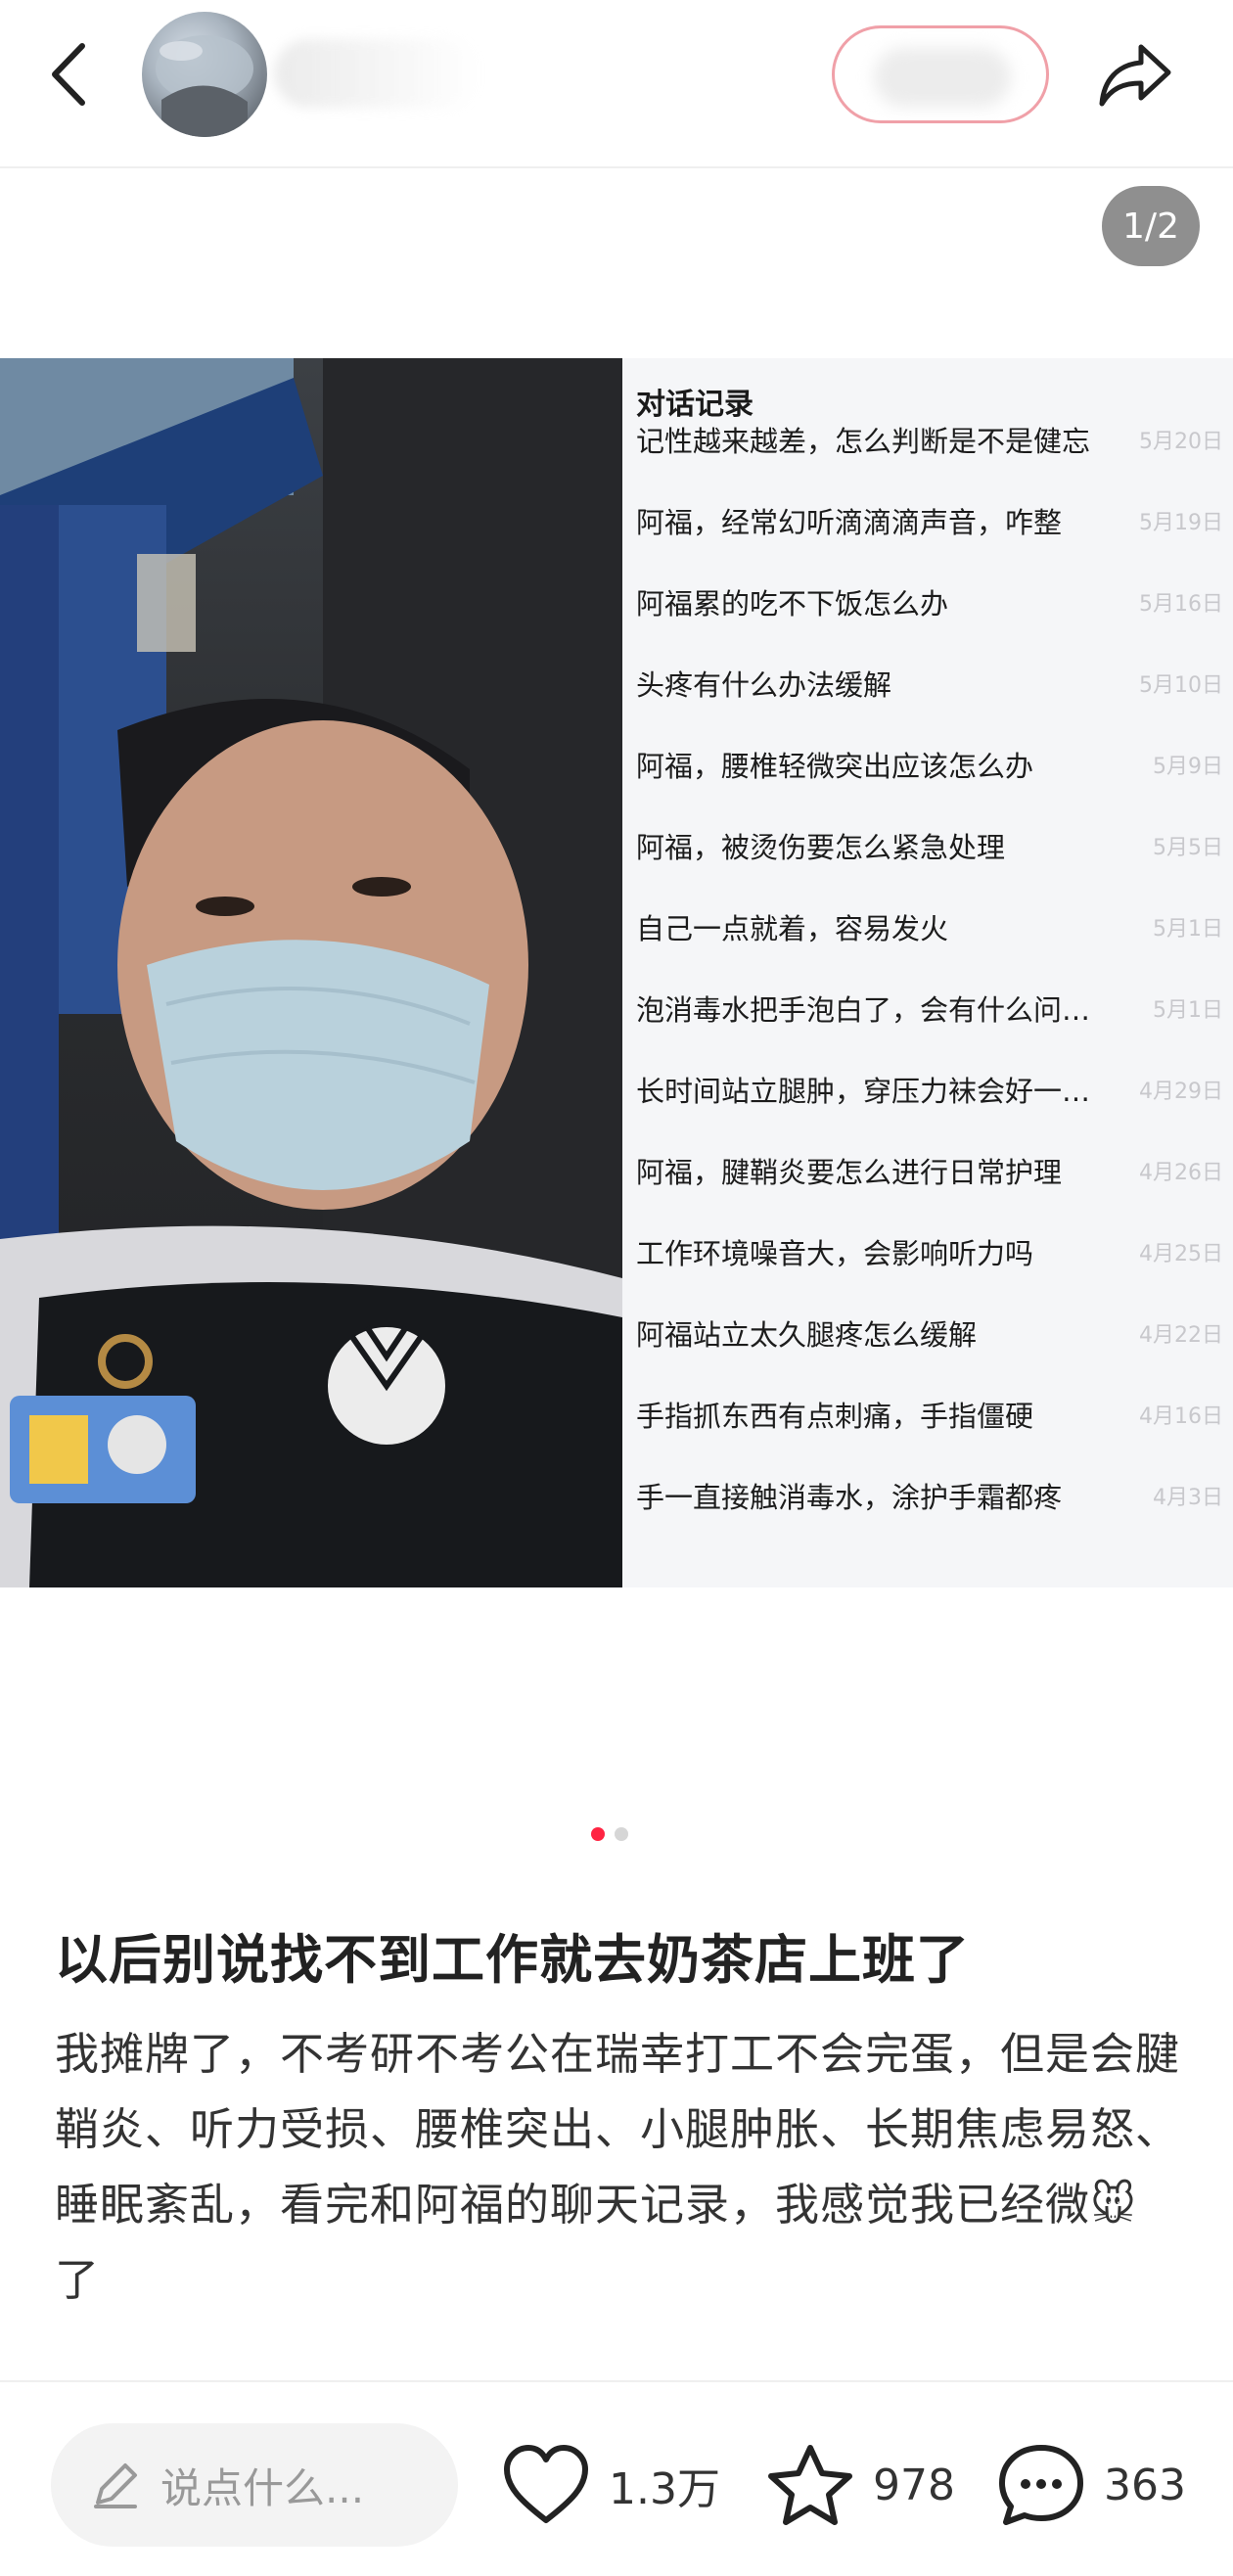 The image size is (1233, 2576). Describe the element at coordinates (1181, 685) in the screenshot. I see `chat-date: 5月10日` at that location.